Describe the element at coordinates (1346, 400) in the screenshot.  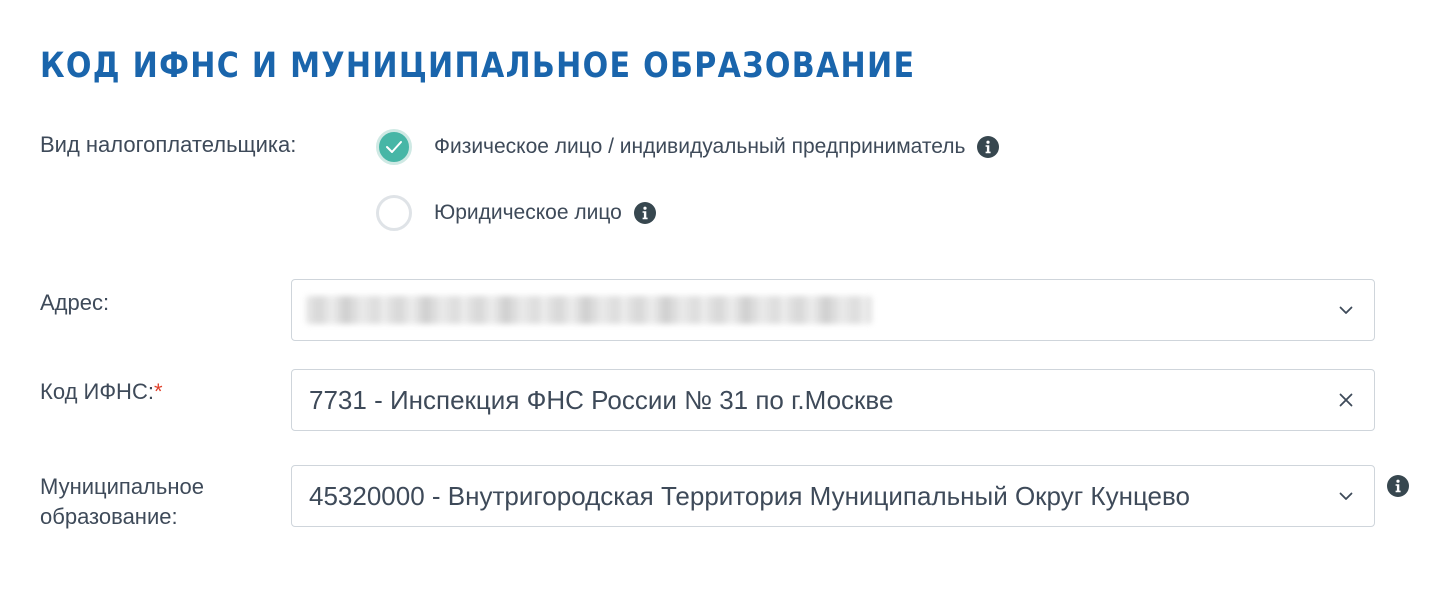
I see `close-icon` at that location.